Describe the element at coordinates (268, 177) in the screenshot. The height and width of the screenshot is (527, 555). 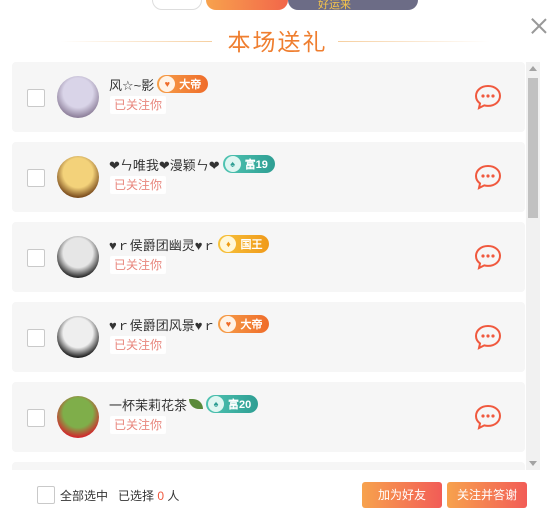
I see `list-item: ❤ㄣ唯我❤漫颖ㄣ❤ ♠ 富19 已关注你` at that location.